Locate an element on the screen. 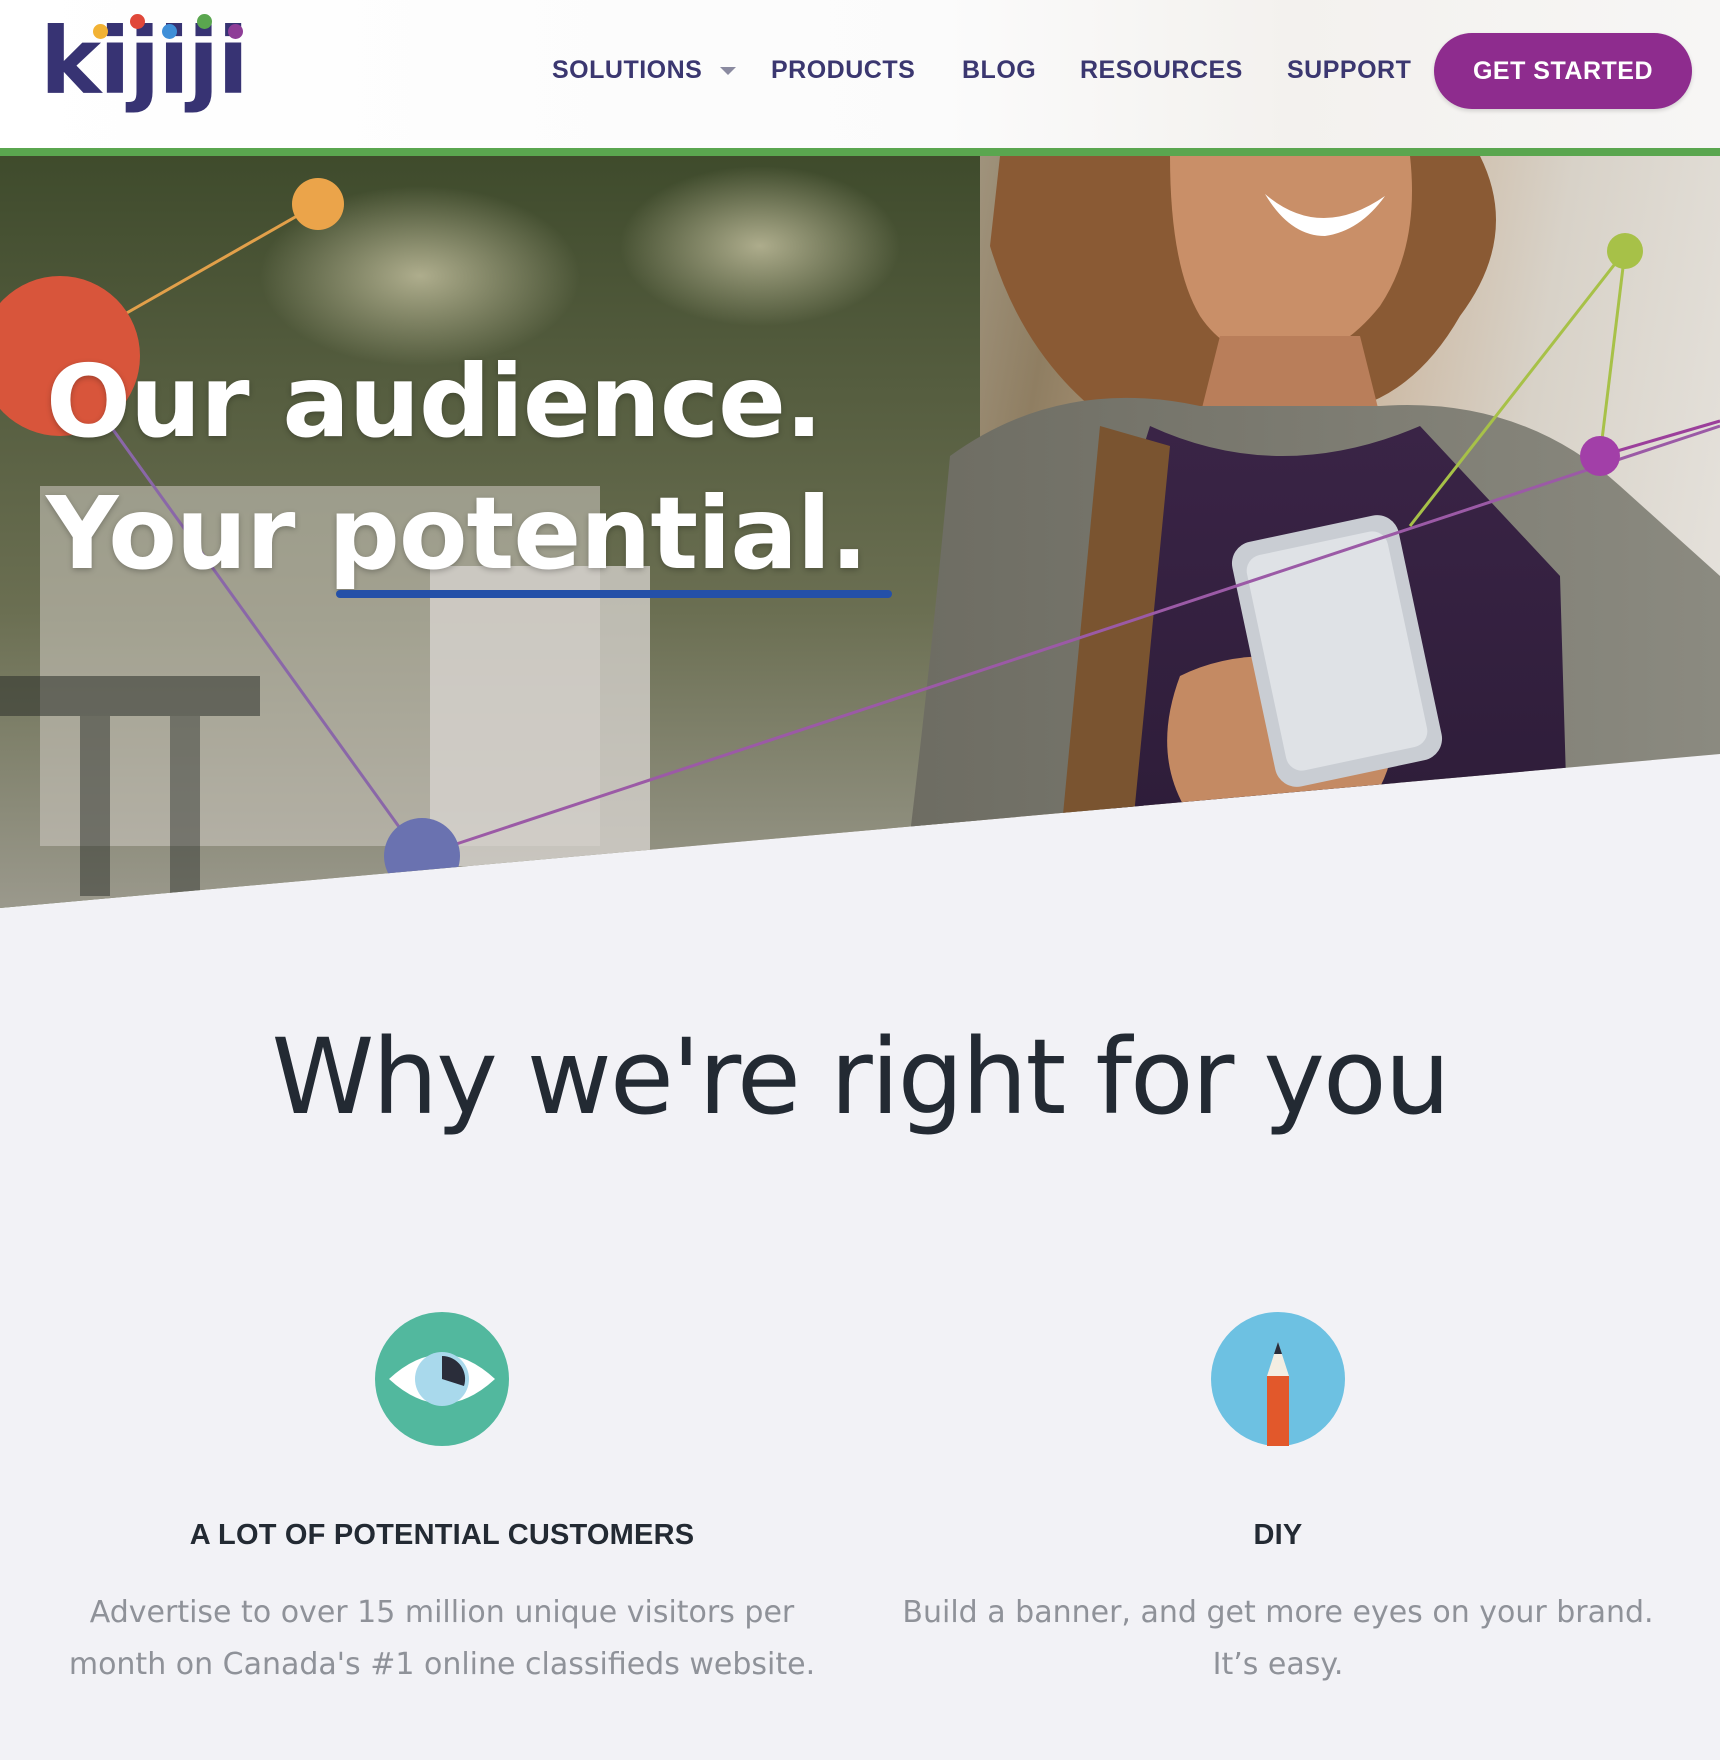 Image resolution: width=1720 pixels, height=1760 pixels. header-divider is located at coordinates (860, 152).